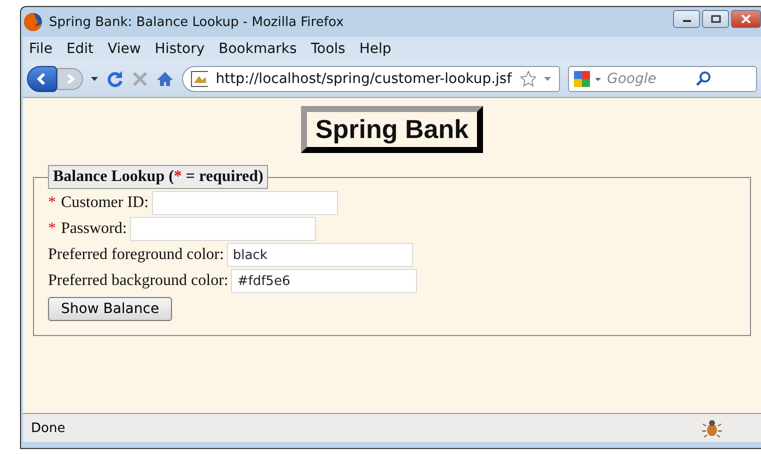 This screenshot has width=761, height=455. I want to click on menu-item: Tools, so click(328, 49).